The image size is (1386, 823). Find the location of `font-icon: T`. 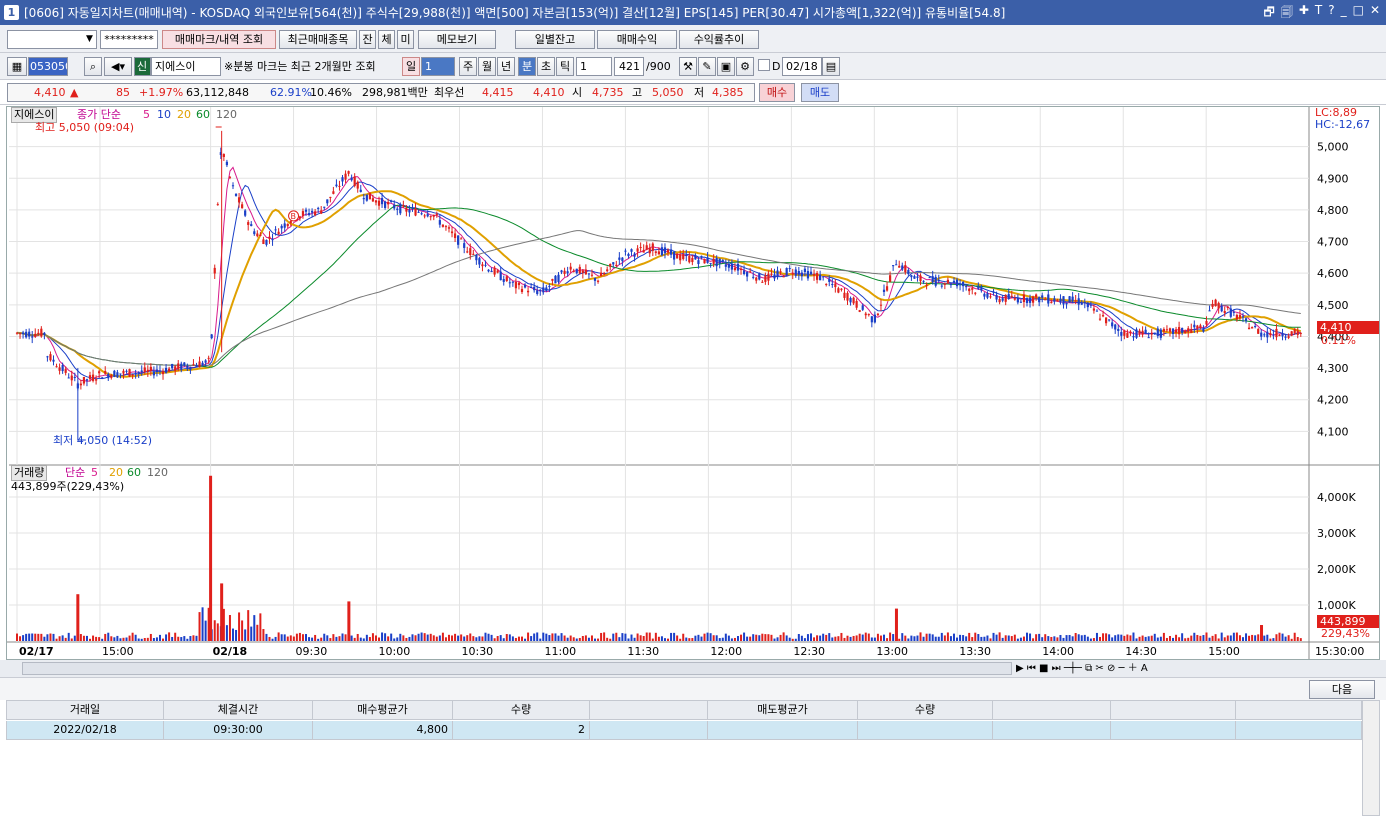

font-icon: T is located at coordinates (1318, 13).